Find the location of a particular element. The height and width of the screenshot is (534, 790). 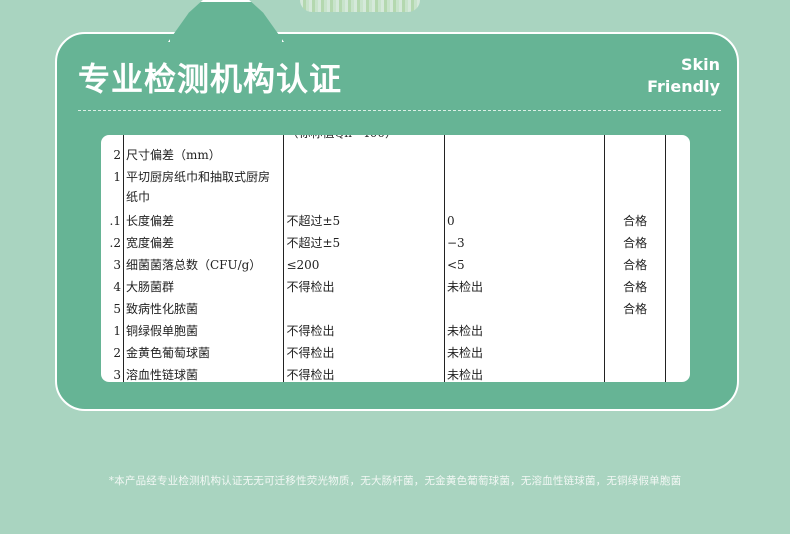

row-number: 5 is located at coordinates (117, 309).